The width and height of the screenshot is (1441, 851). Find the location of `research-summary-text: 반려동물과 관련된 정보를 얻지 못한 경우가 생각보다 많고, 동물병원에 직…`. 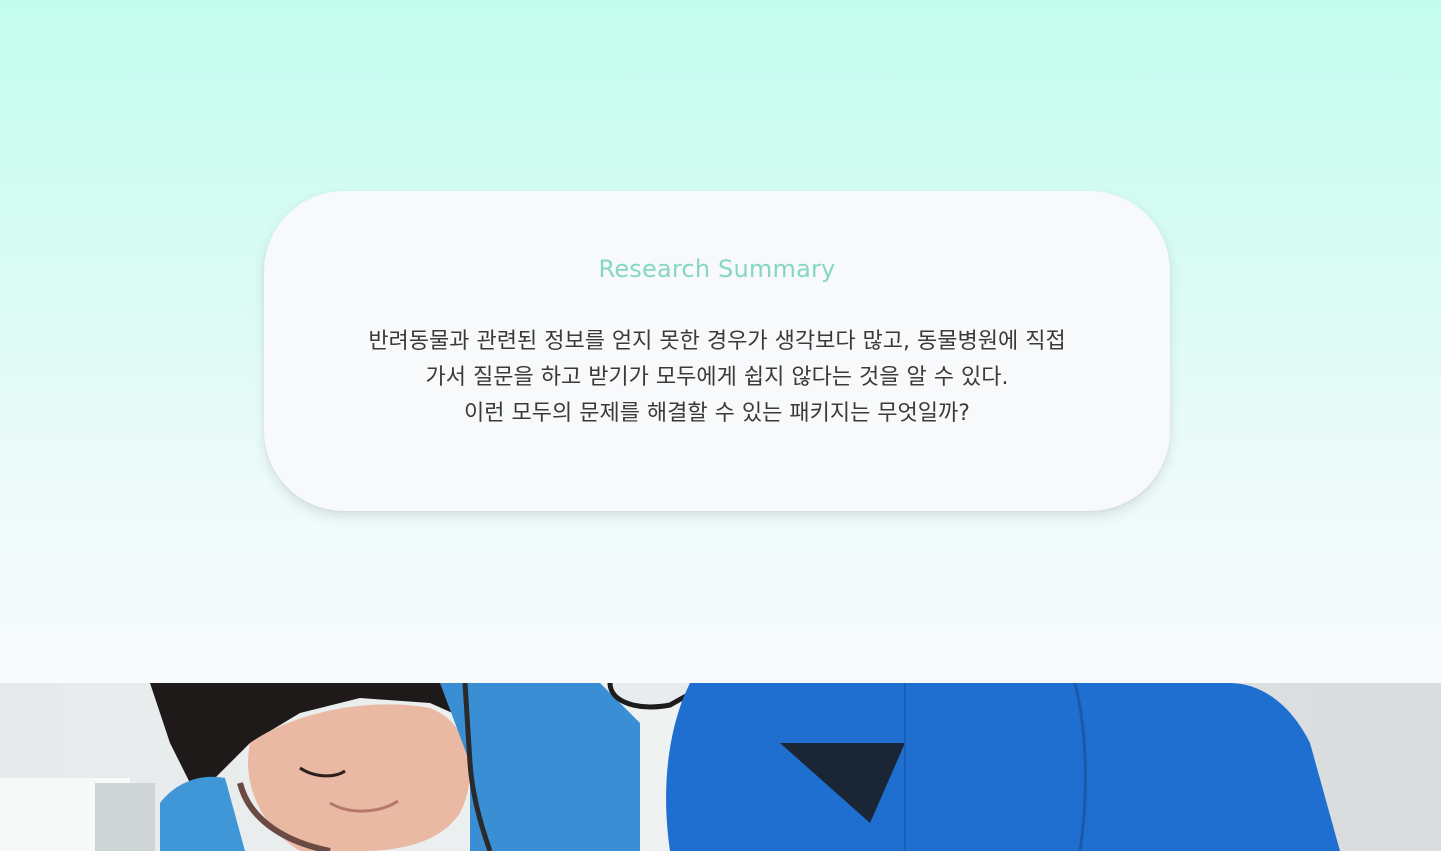

research-summary-text: 반려동물과 관련된 정보를 얻지 못한 경우가 생각보다 많고, 동물병원에 직… is located at coordinates (717, 378).